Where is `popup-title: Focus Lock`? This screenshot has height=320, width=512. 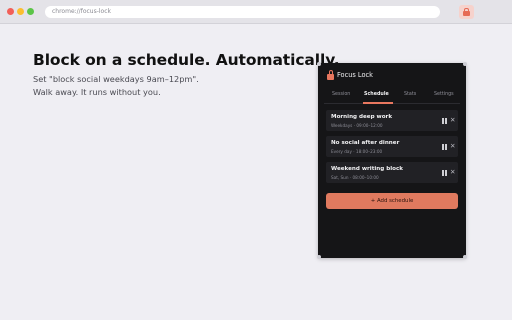 popup-title: Focus Lock is located at coordinates (355, 75).